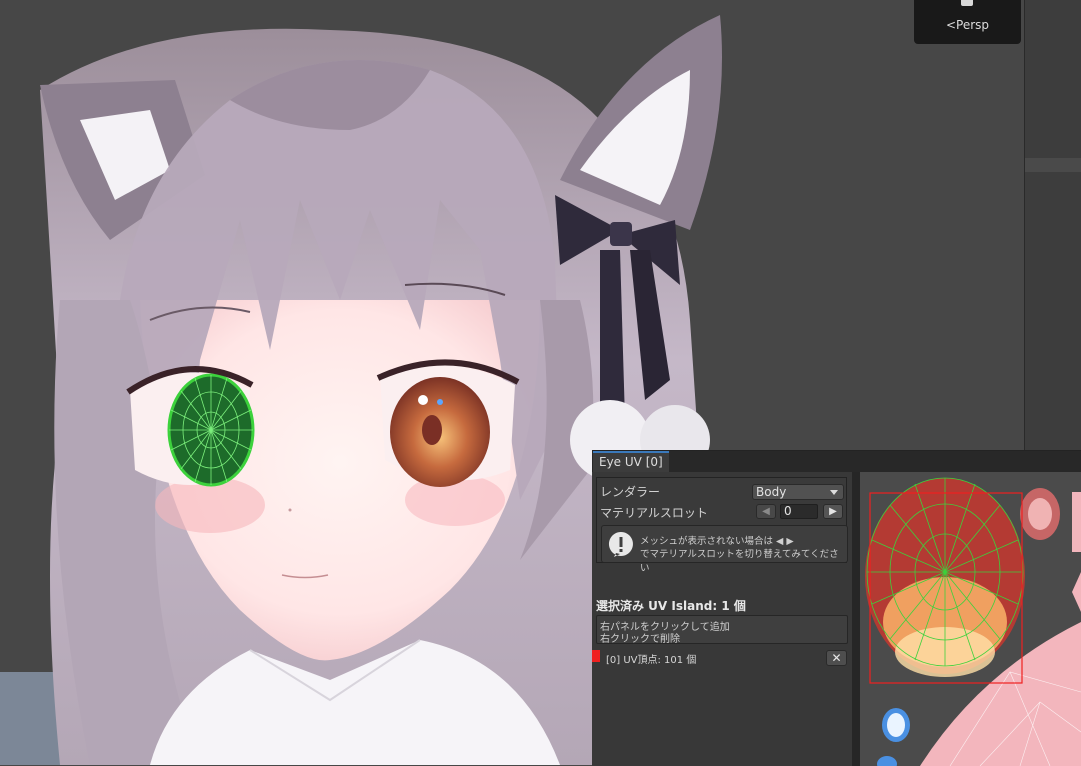  I want to click on hint-line-2: 右クリックで削除, so click(640, 639).